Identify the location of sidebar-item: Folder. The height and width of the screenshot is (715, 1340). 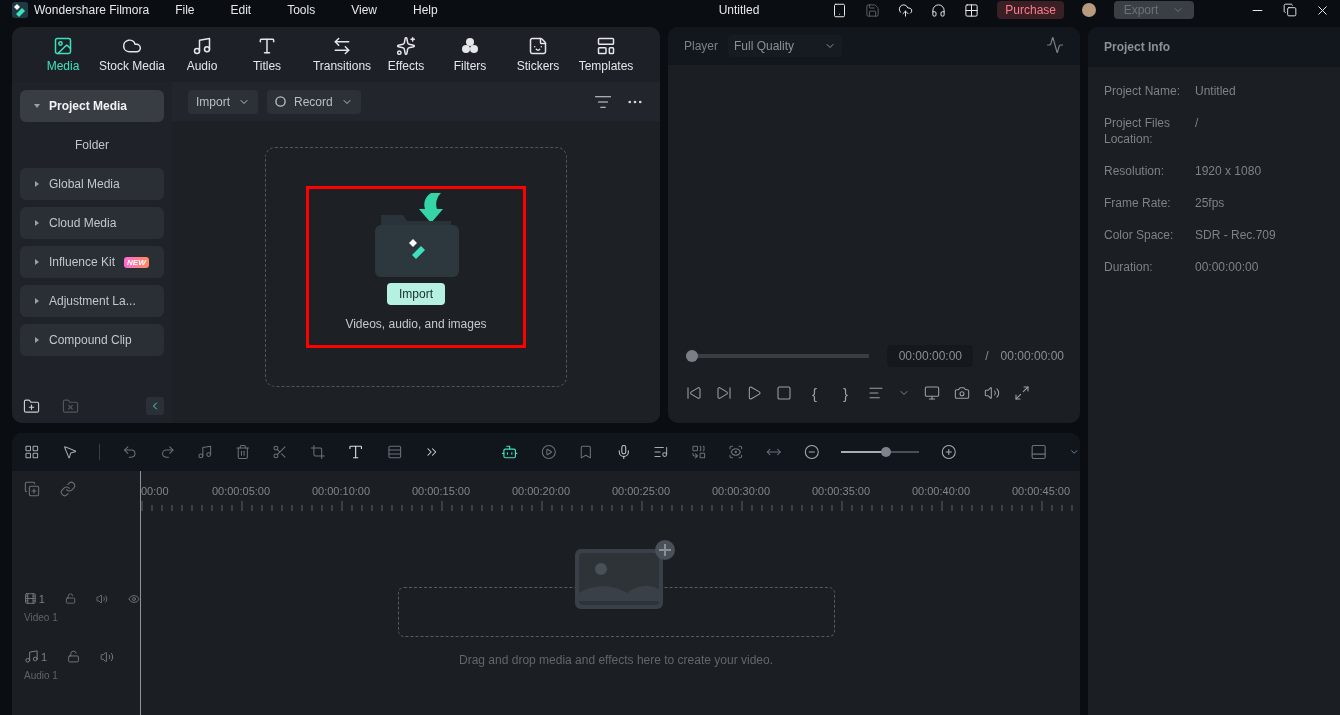
(92, 145).